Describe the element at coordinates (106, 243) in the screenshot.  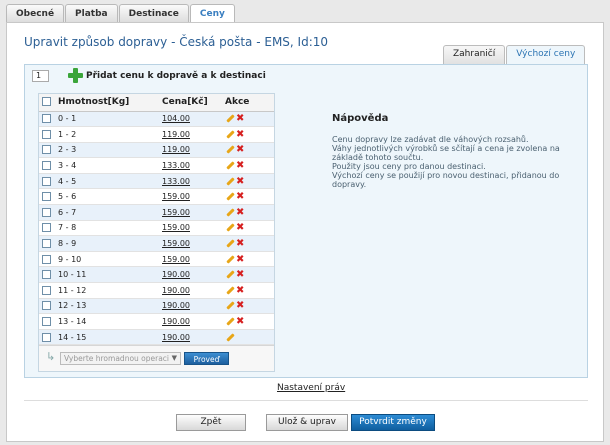
I see `weight-cell: 8 - 9` at that location.